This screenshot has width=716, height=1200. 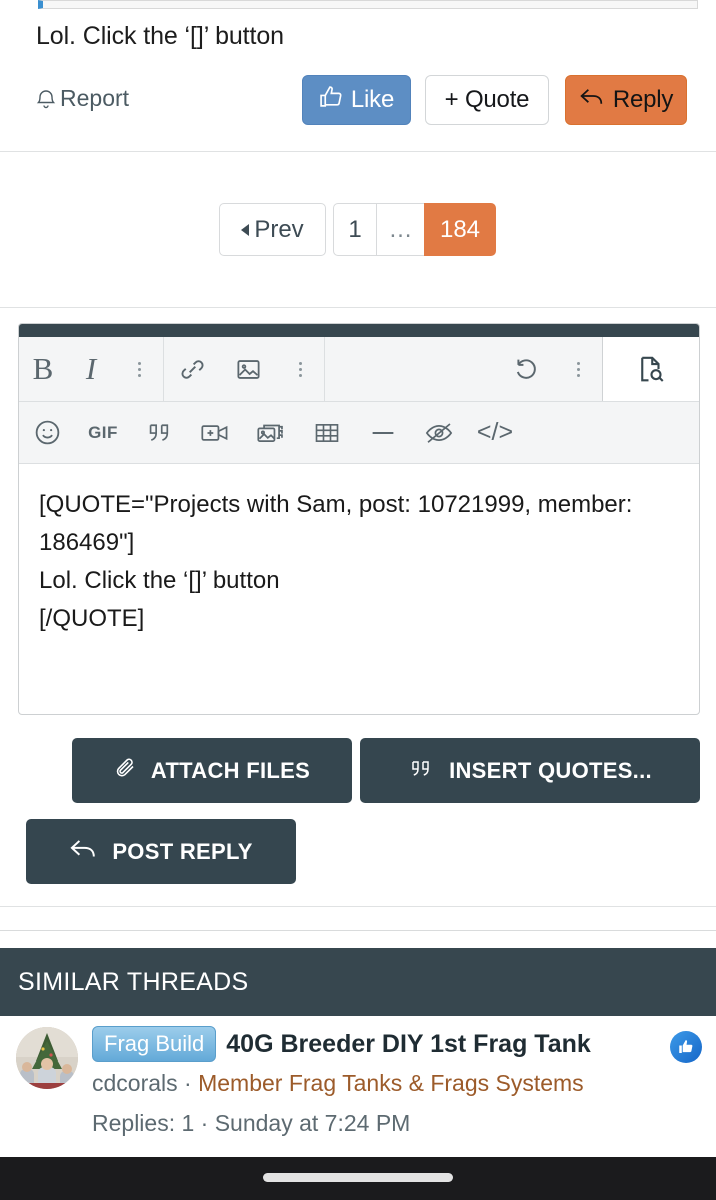 I want to click on system-navigation-bar, so click(x=358, y=1178).